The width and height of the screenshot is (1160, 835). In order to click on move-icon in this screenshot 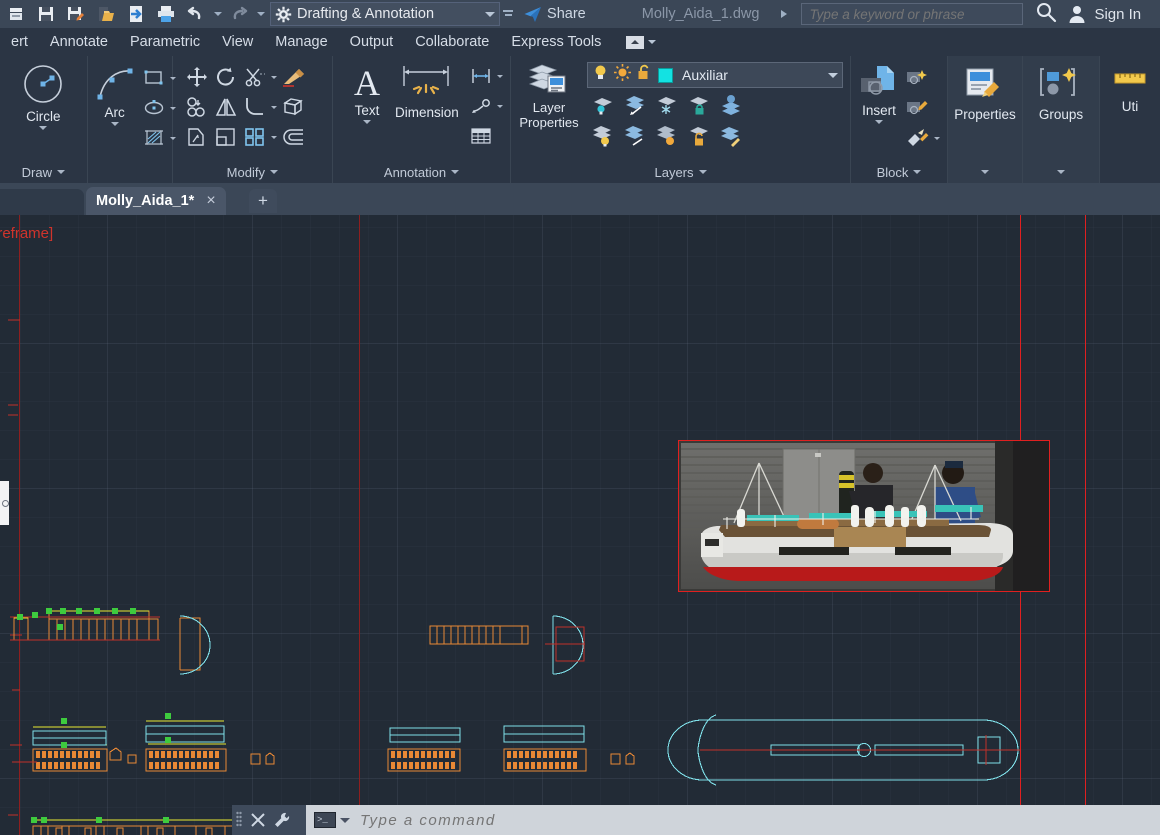, I will do `click(197, 77)`.